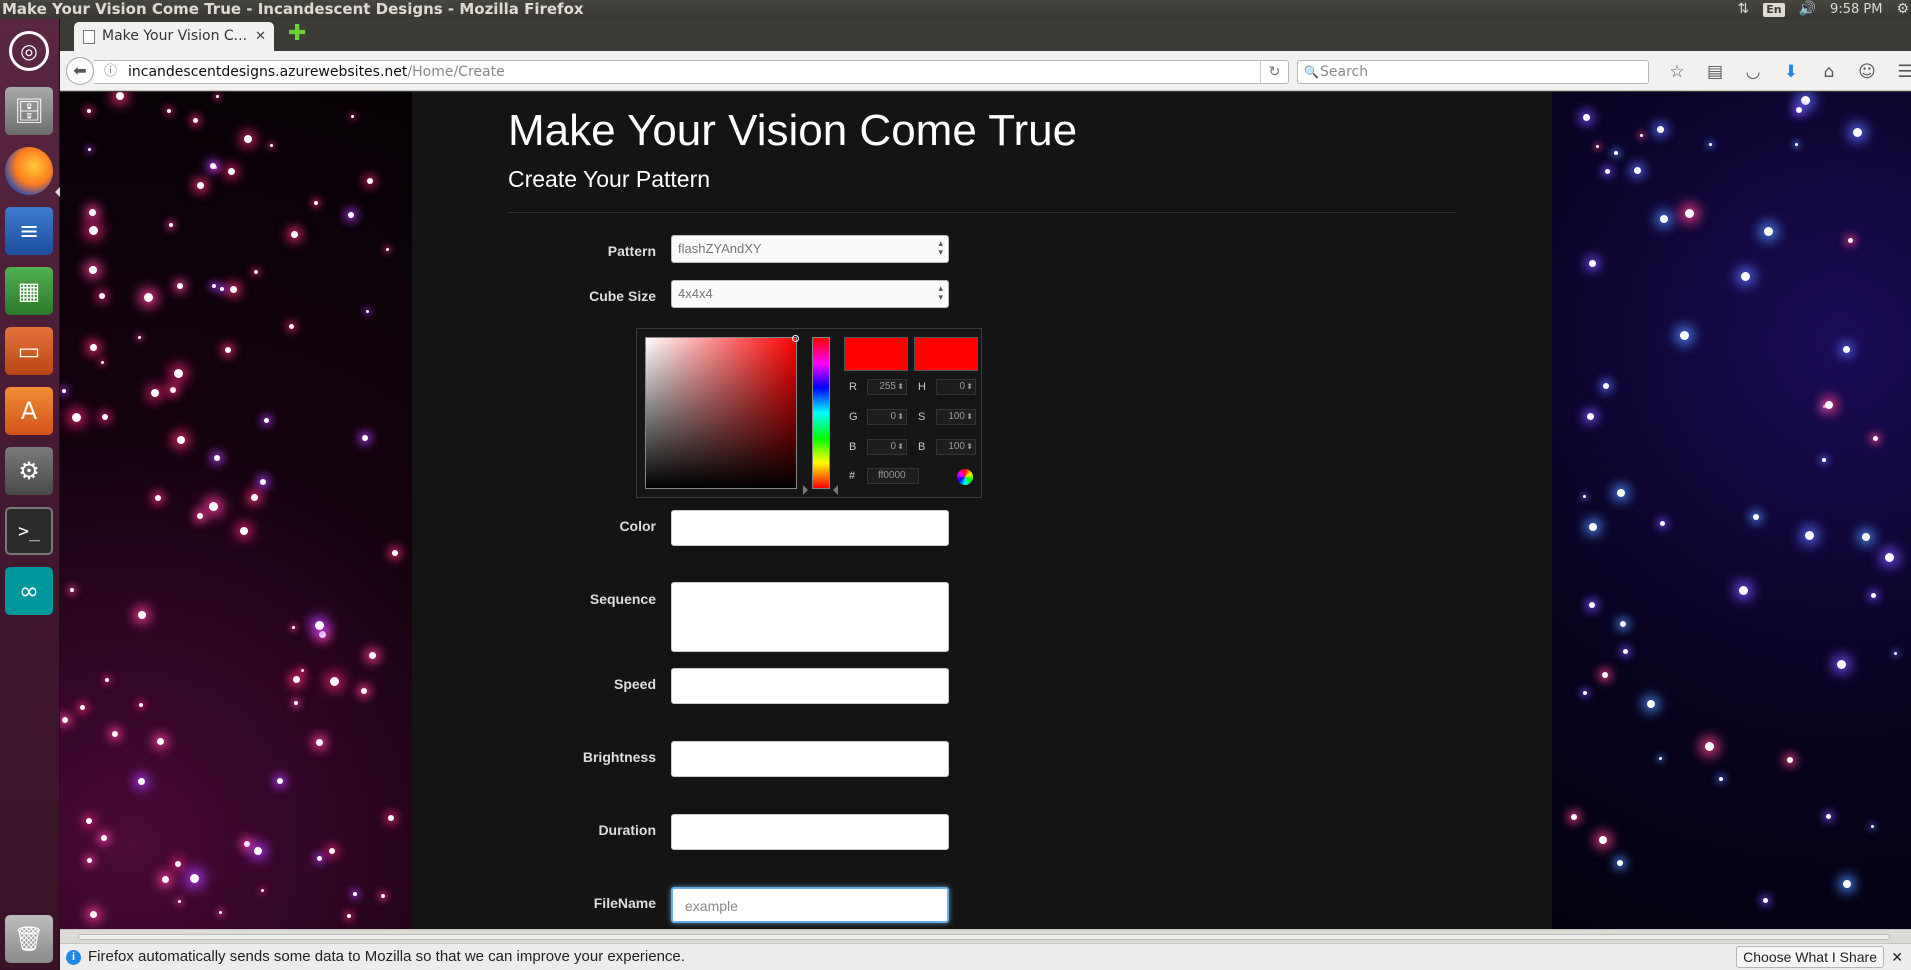 This screenshot has height=970, width=1911. What do you see at coordinates (956, 447) in the screenshot?
I see `brightness-channel-input: 100 ⬍` at bounding box center [956, 447].